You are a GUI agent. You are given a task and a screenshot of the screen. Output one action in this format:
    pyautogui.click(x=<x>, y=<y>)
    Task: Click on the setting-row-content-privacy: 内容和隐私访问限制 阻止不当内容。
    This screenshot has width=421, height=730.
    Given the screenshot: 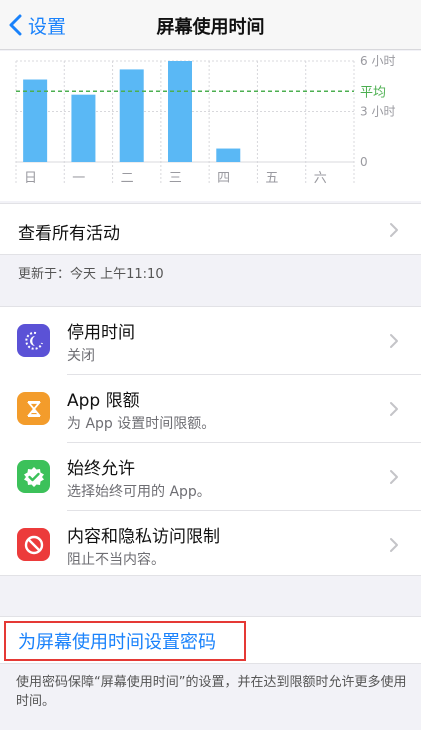 What is the action you would take?
    pyautogui.click(x=210, y=544)
    